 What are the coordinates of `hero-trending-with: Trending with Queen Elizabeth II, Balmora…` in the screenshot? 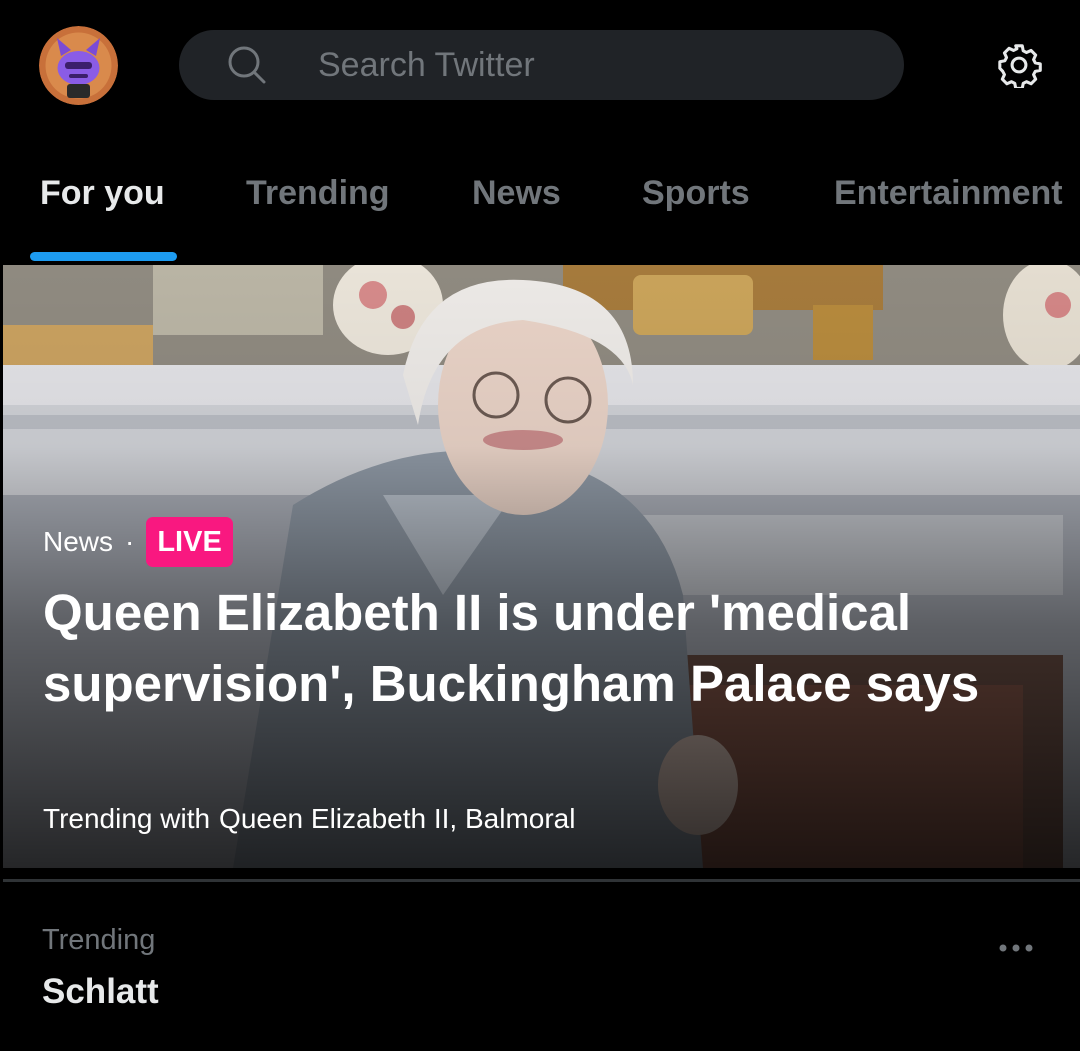 It's located at (309, 819).